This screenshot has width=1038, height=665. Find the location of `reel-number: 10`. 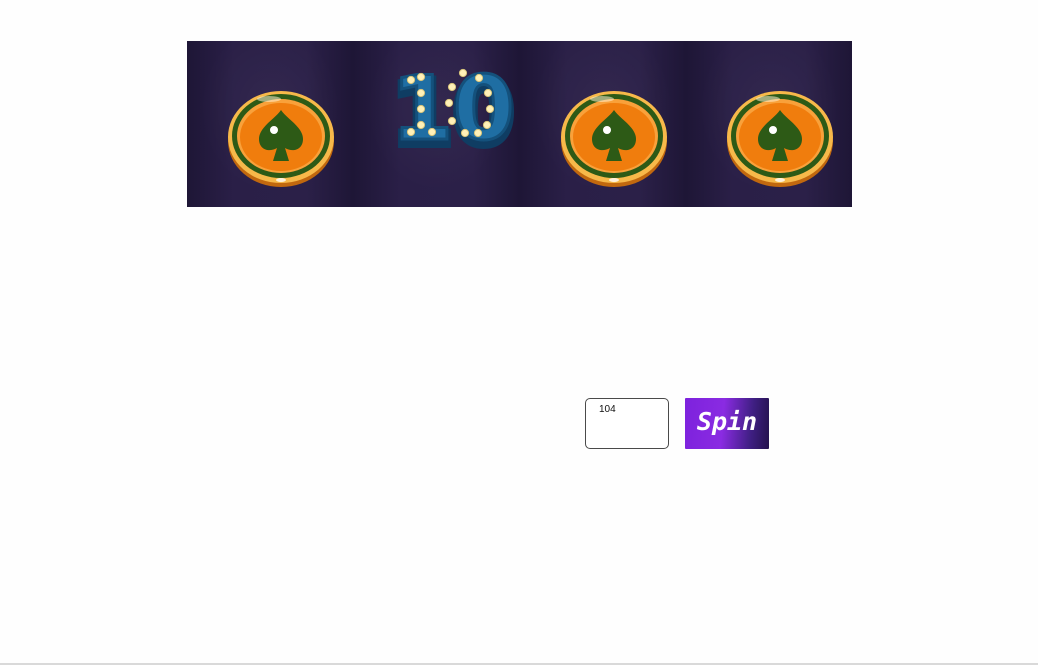

reel-number: 10 is located at coordinates (453, 108).